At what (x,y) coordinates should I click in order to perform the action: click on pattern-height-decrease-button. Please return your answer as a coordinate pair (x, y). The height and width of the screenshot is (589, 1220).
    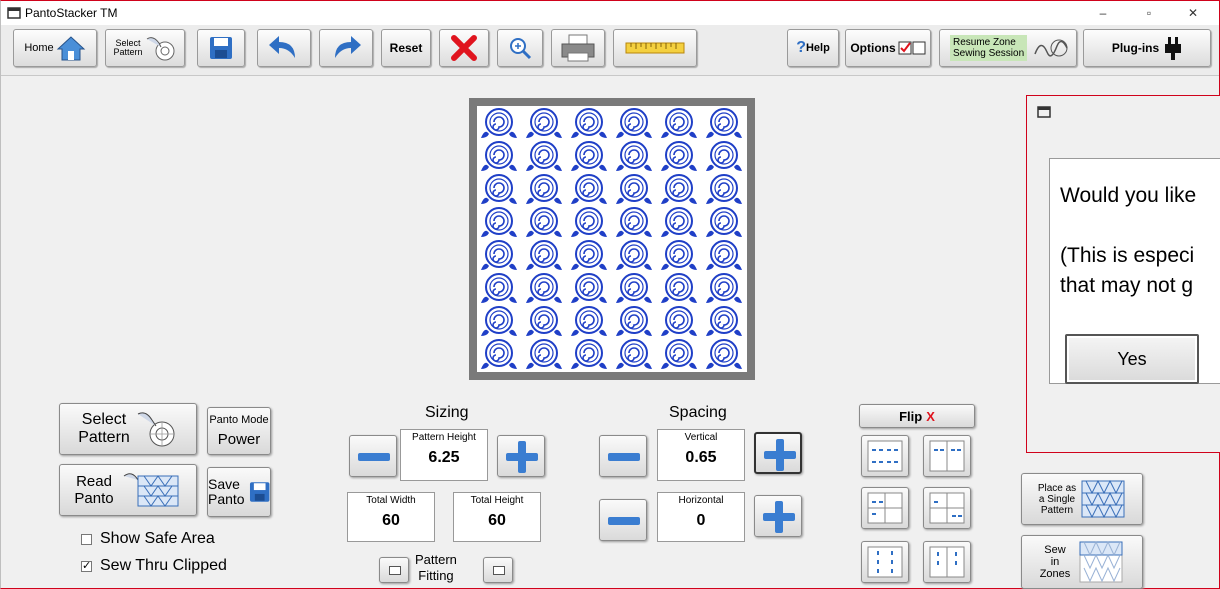
    Looking at the image, I should click on (373, 456).